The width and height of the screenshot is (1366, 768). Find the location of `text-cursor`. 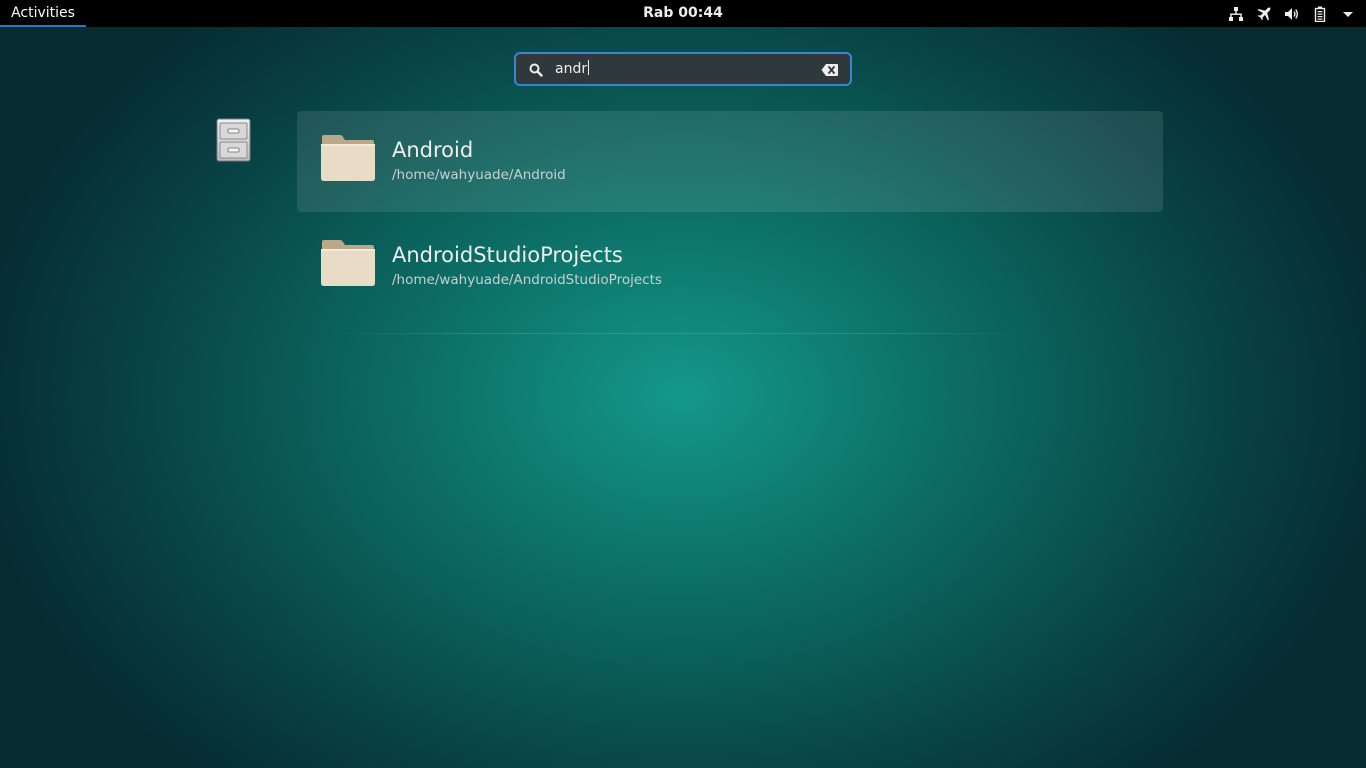

text-cursor is located at coordinates (589, 67).